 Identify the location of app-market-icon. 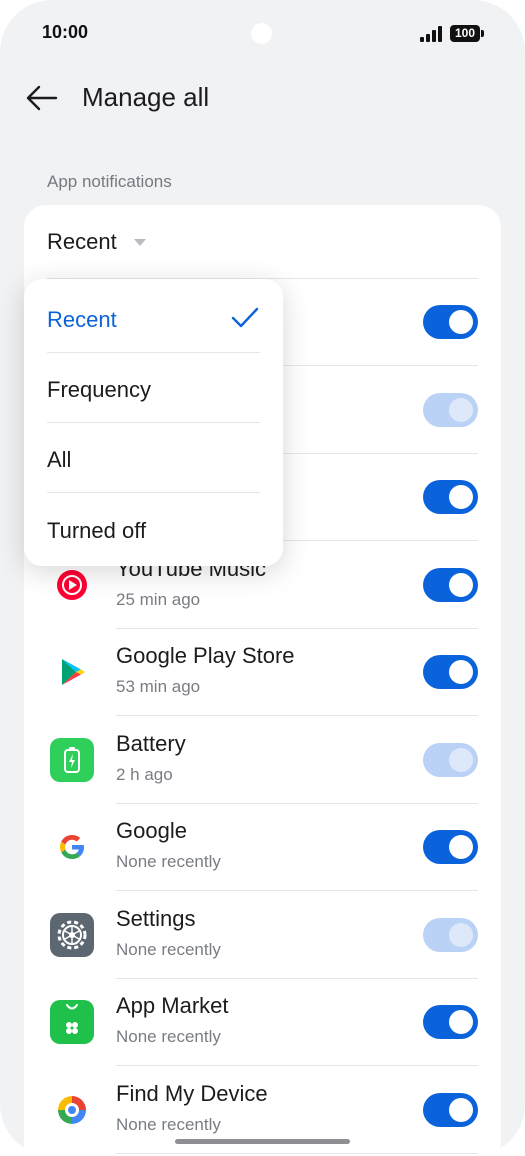
(72, 1022).